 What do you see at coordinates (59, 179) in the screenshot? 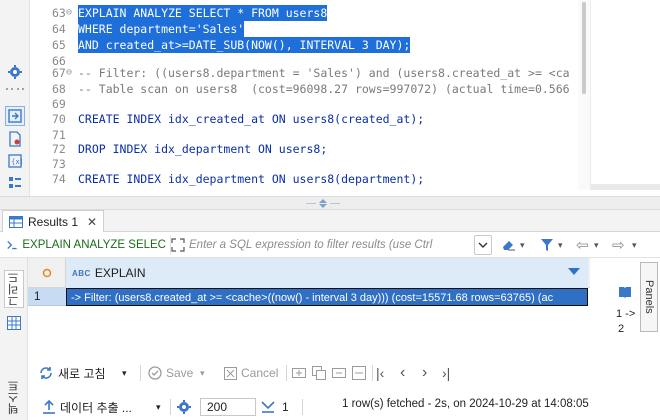
I see `line-number: 74` at bounding box center [59, 179].